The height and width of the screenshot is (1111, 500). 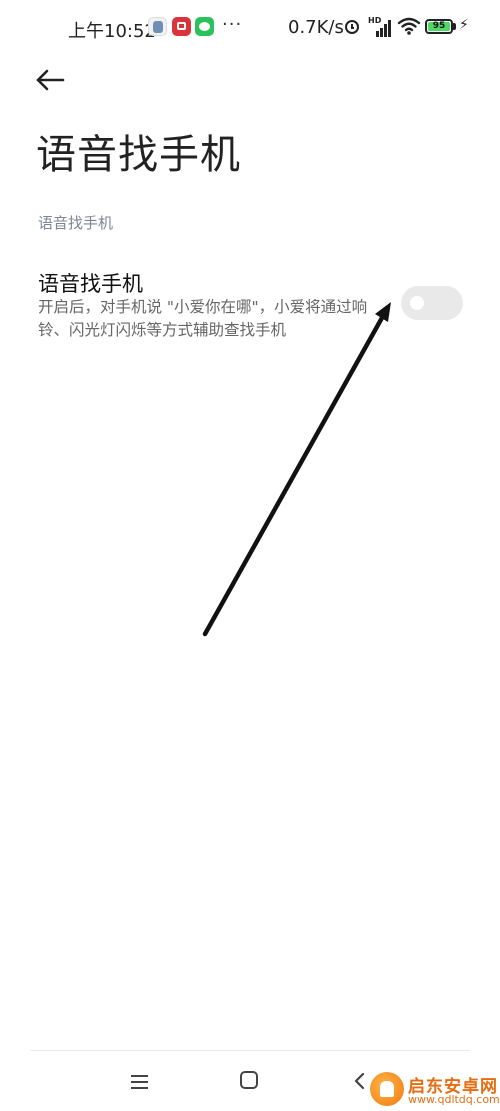 What do you see at coordinates (380, 27) in the screenshot?
I see `signal-icon: HD` at bounding box center [380, 27].